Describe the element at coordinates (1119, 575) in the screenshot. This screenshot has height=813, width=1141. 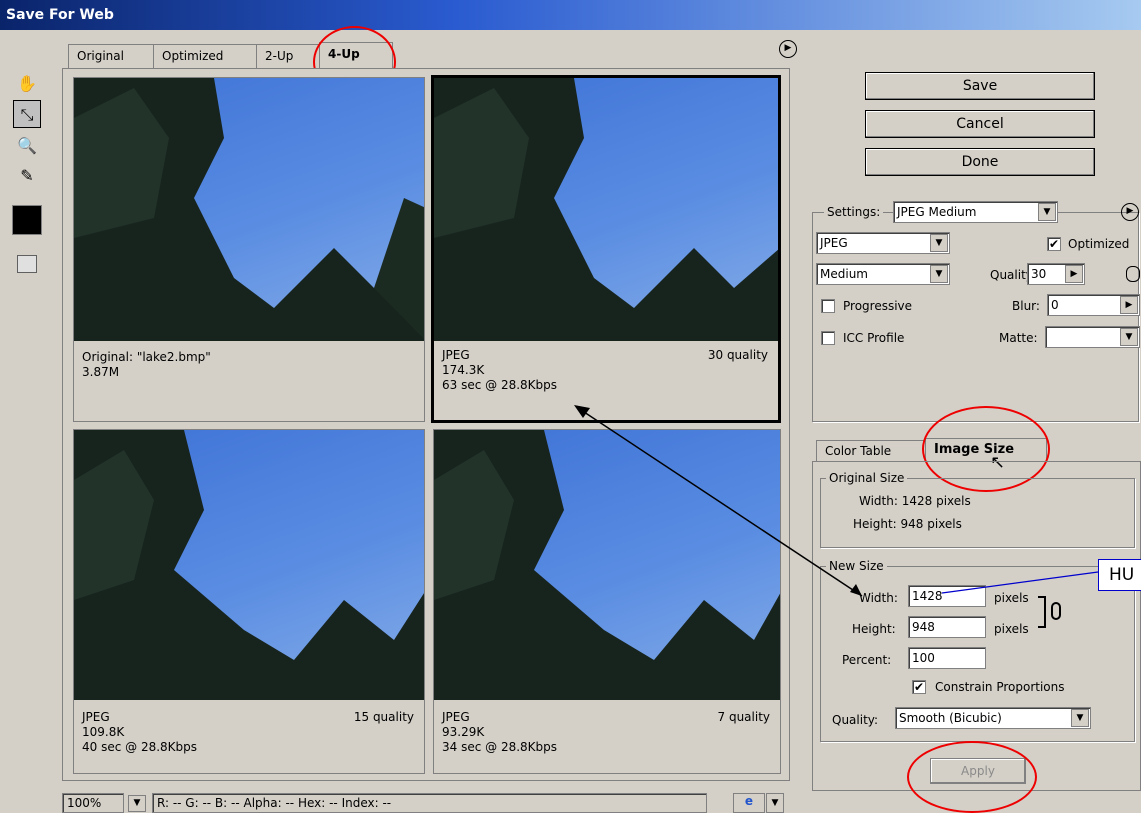
I see `annotation-callout: HU` at that location.